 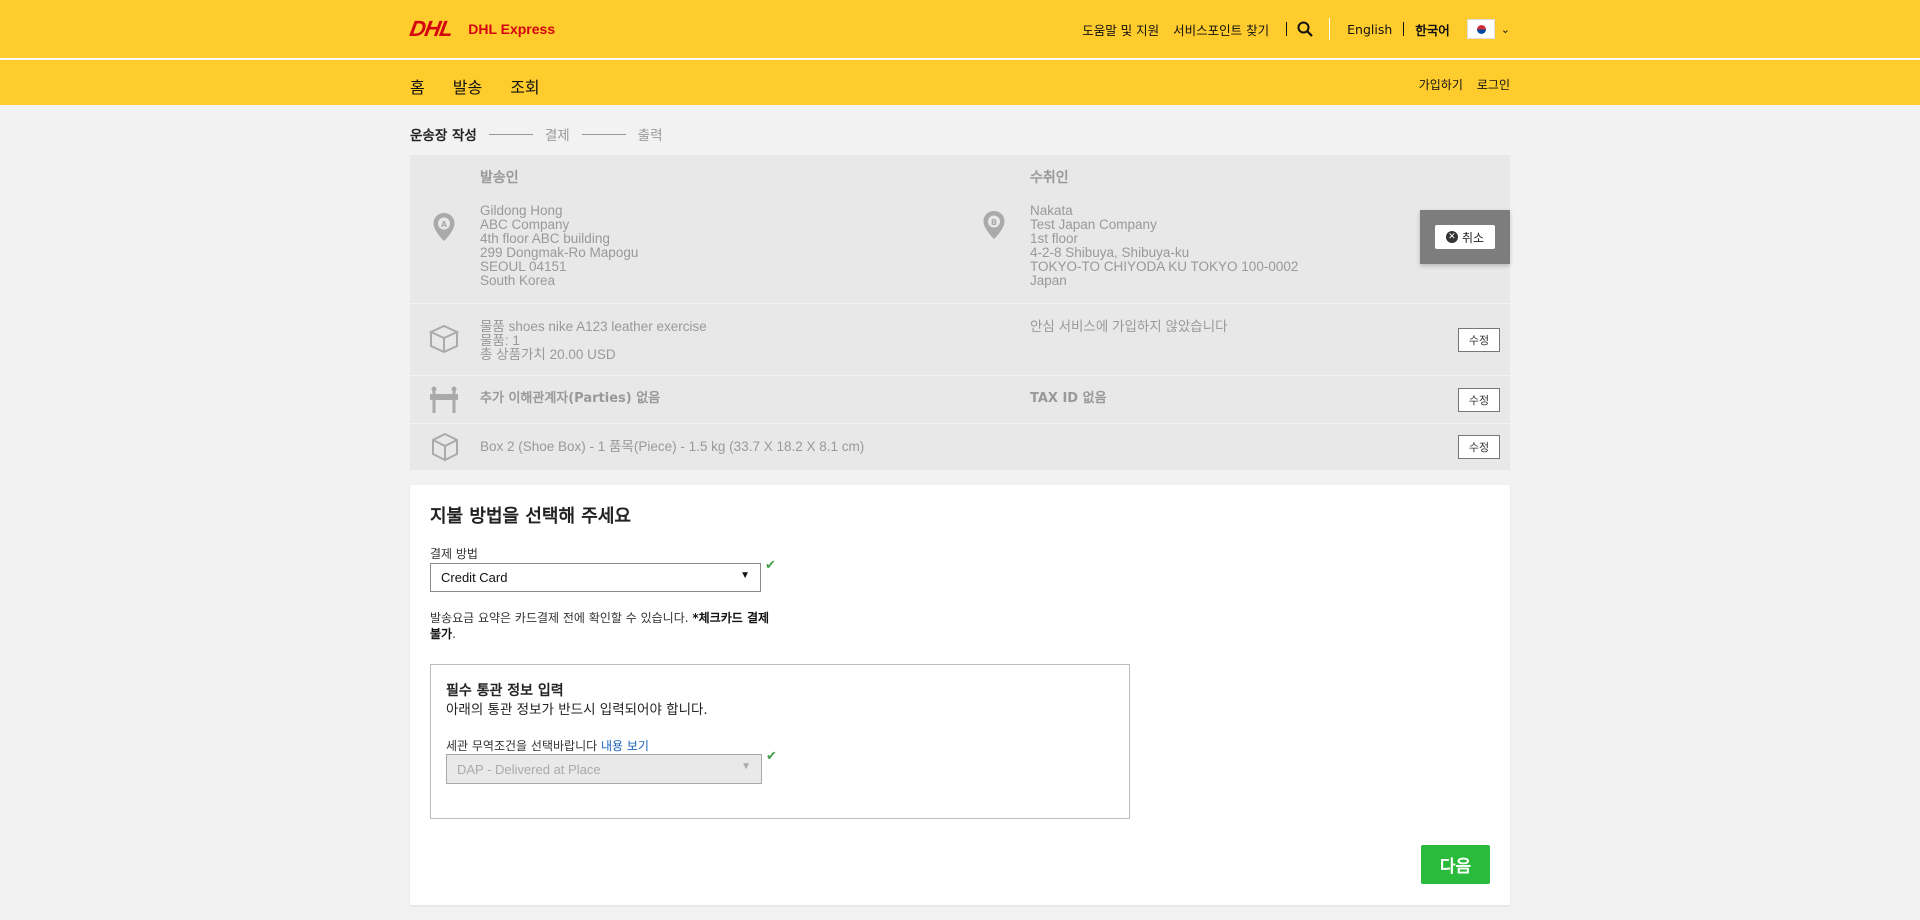 What do you see at coordinates (445, 449) in the screenshot?
I see `box-icon` at bounding box center [445, 449].